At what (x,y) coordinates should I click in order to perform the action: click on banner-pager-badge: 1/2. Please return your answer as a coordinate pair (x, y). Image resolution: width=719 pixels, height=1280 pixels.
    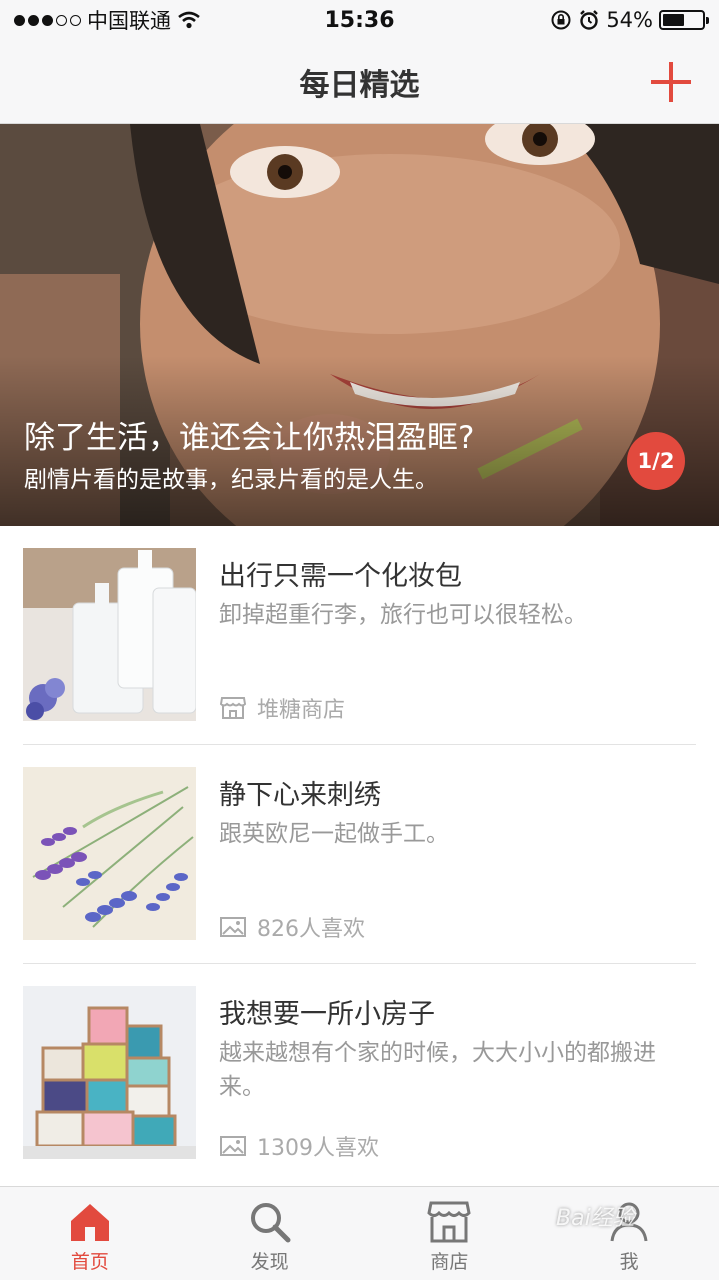
    Looking at the image, I should click on (656, 461).